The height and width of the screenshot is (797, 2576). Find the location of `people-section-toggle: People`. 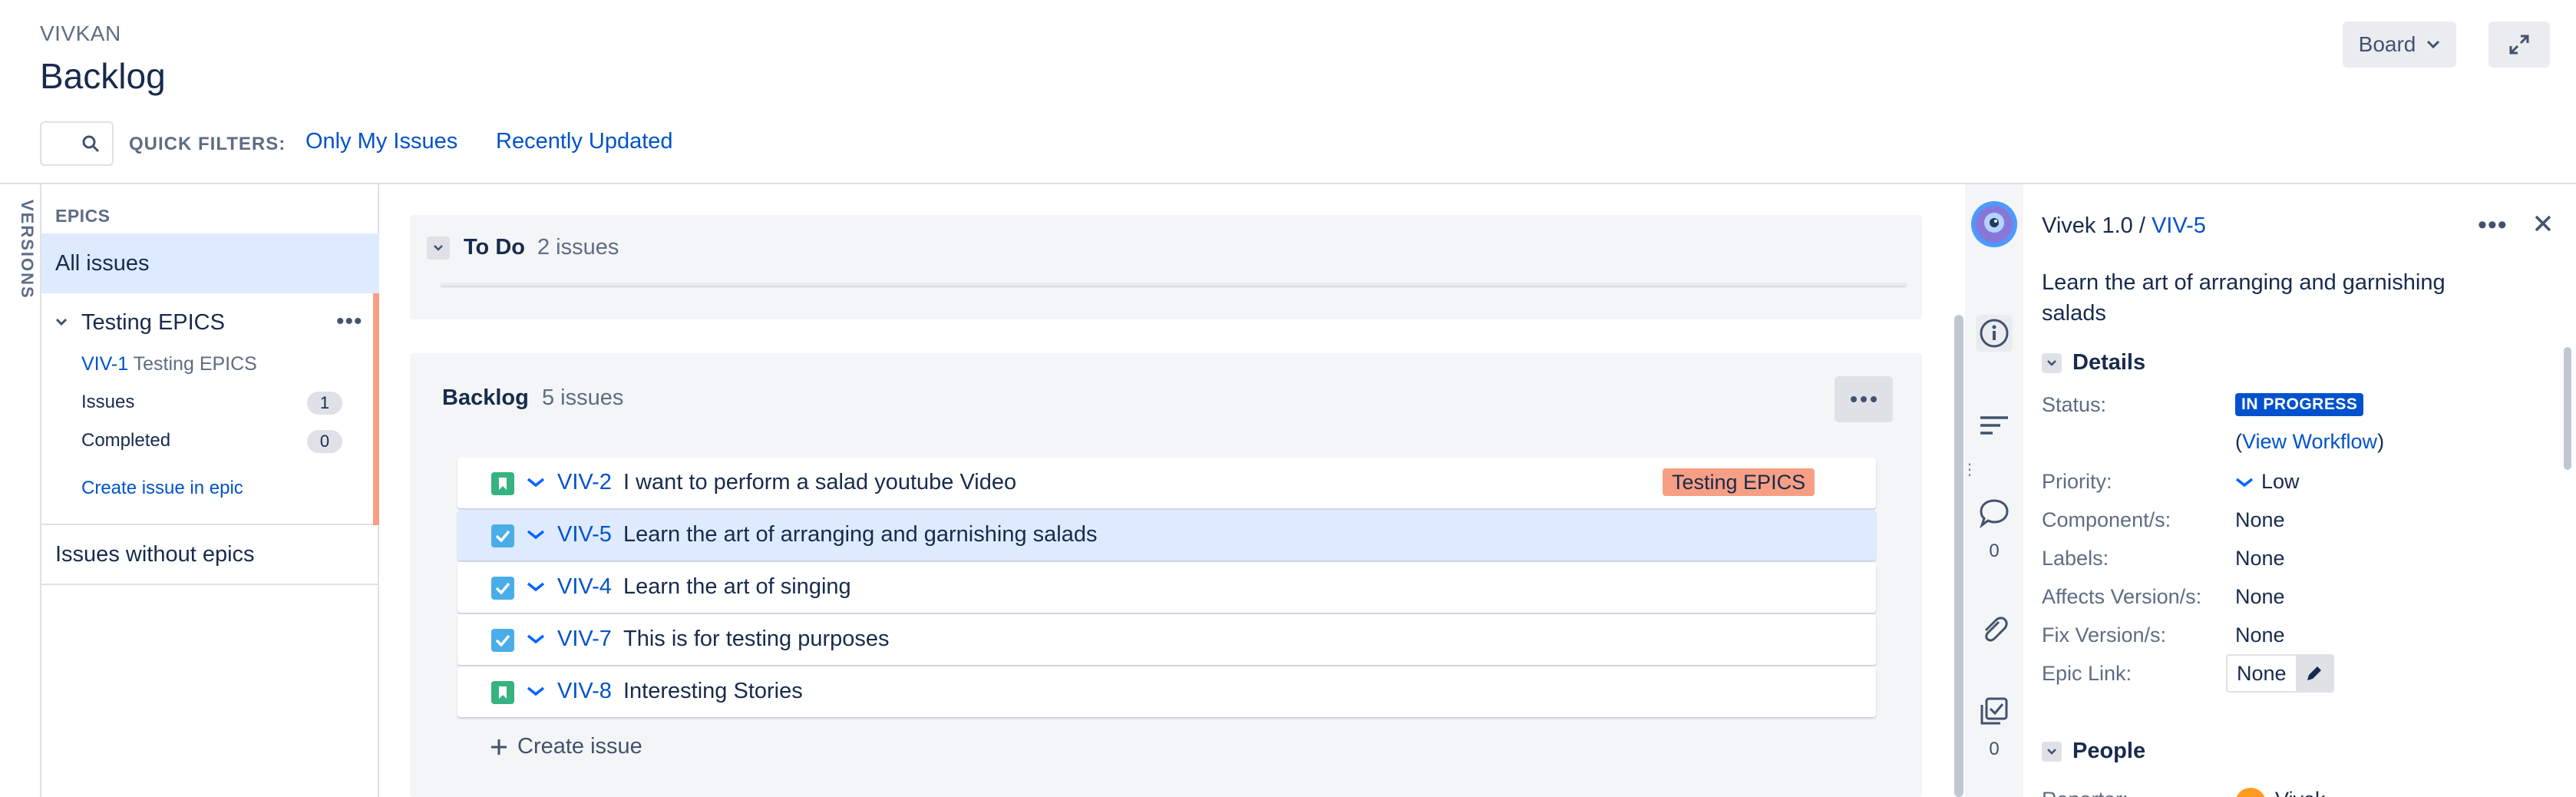

people-section-toggle: People is located at coordinates (2093, 751).